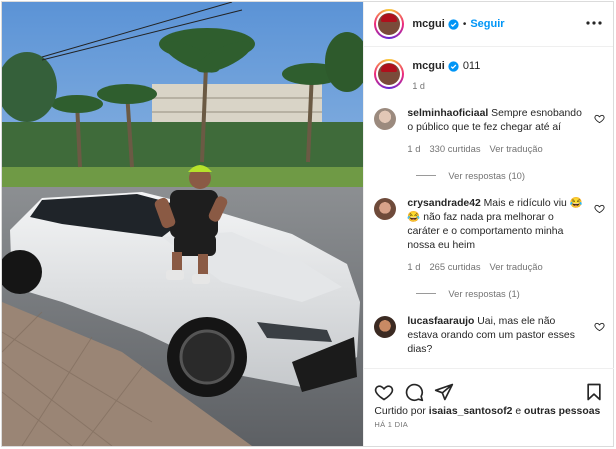 This screenshot has width=616, height=449. I want to click on like-heart-icon, so click(384, 392).